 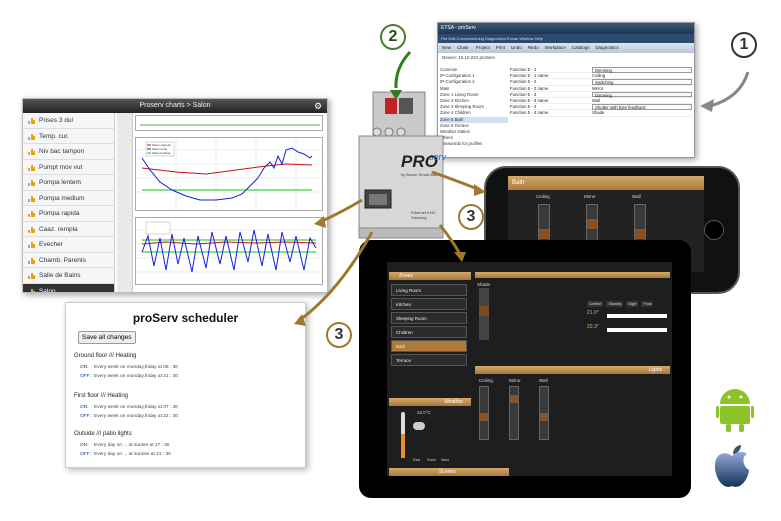 I want to click on marker-3b: 3, so click(x=339, y=335).